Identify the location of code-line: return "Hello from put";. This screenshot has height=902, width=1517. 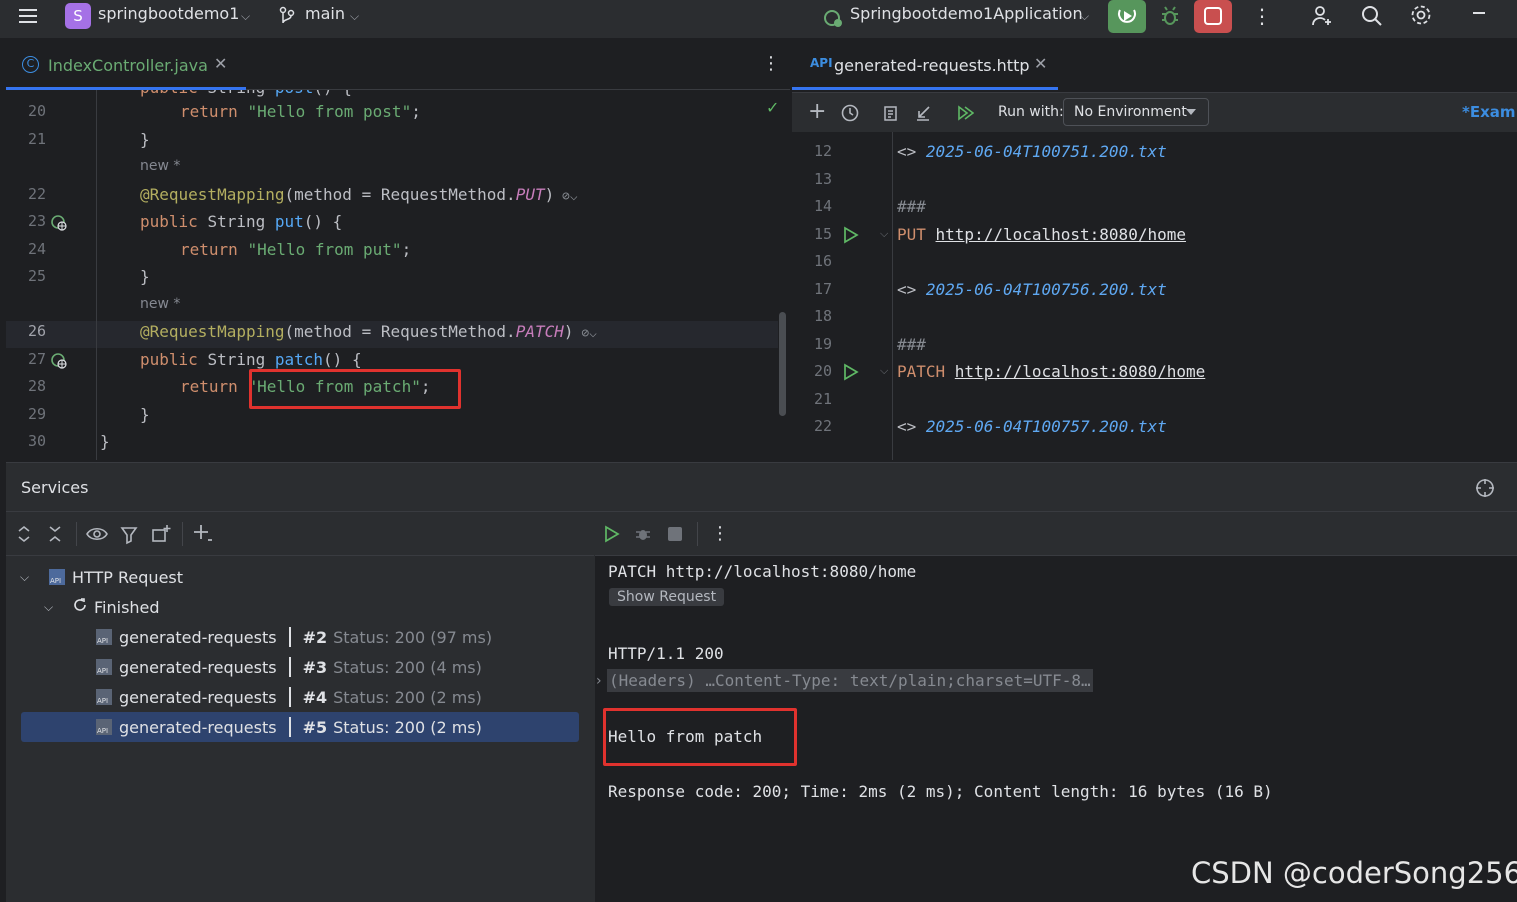
(295, 249).